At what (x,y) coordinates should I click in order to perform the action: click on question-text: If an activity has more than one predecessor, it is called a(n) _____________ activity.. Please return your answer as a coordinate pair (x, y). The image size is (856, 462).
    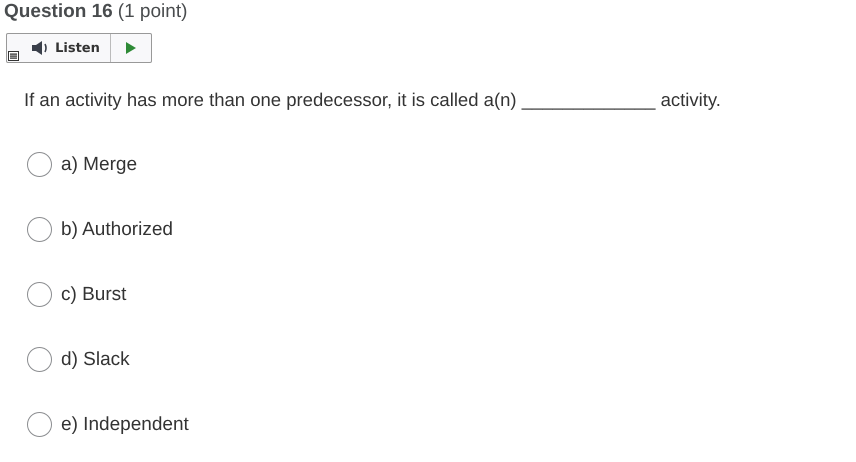
    Looking at the image, I should click on (373, 100).